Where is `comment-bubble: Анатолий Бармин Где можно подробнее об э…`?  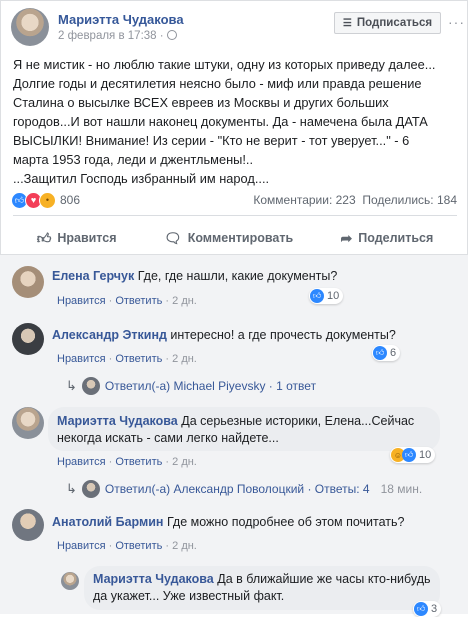
comment-bubble: Анатолий Бармин Где можно подробнее об э… is located at coordinates (228, 522).